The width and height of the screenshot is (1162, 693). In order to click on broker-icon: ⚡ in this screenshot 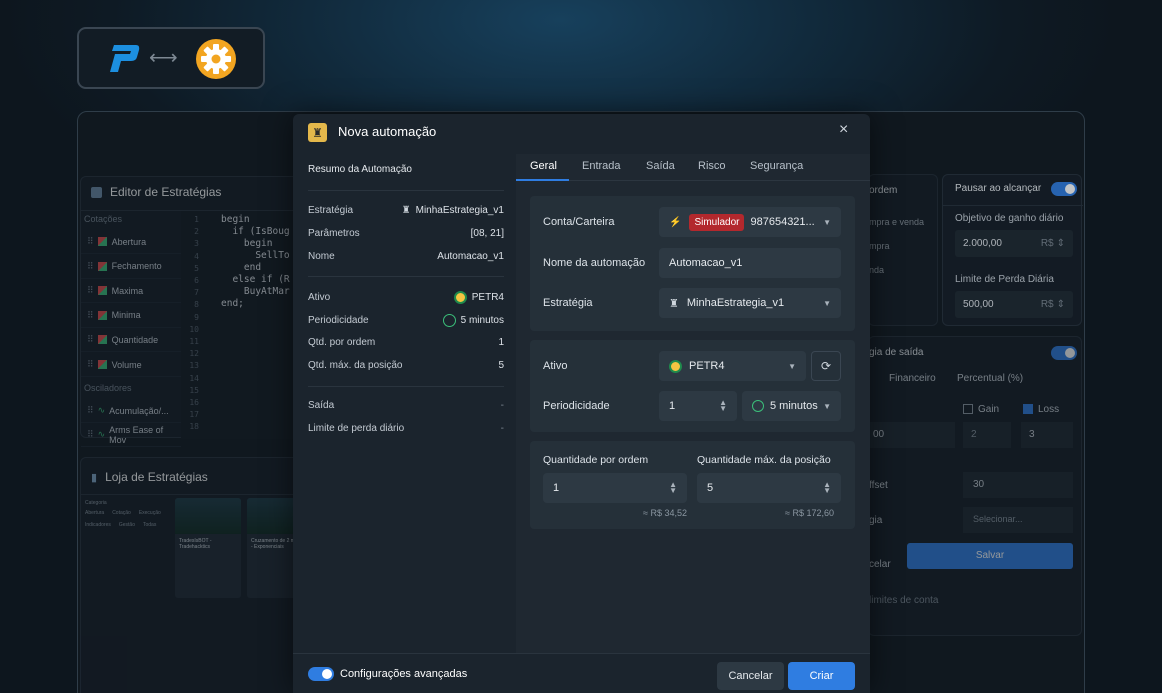, I will do `click(675, 222)`.